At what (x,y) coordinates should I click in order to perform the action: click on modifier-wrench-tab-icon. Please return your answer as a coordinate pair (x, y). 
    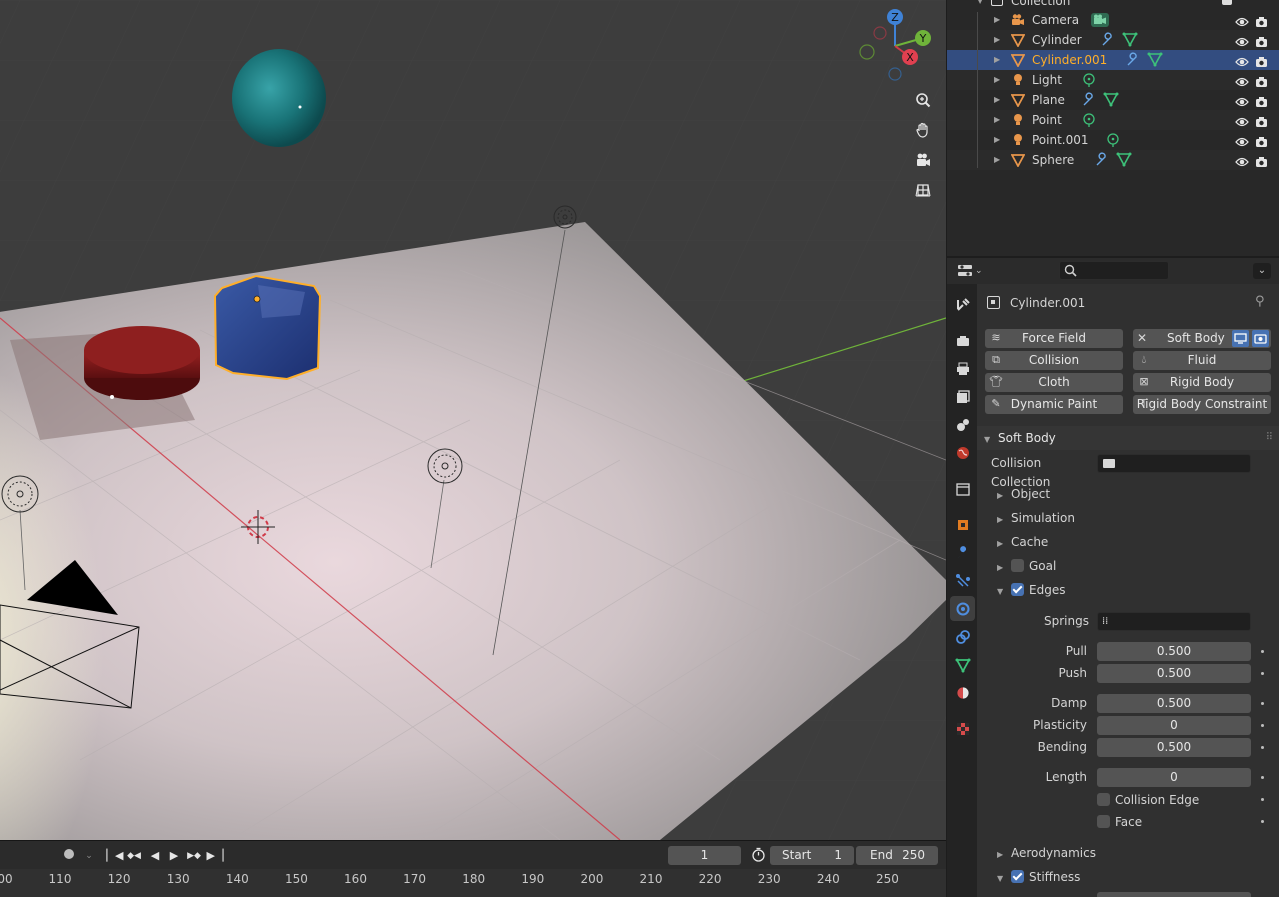
    Looking at the image, I should click on (962, 552).